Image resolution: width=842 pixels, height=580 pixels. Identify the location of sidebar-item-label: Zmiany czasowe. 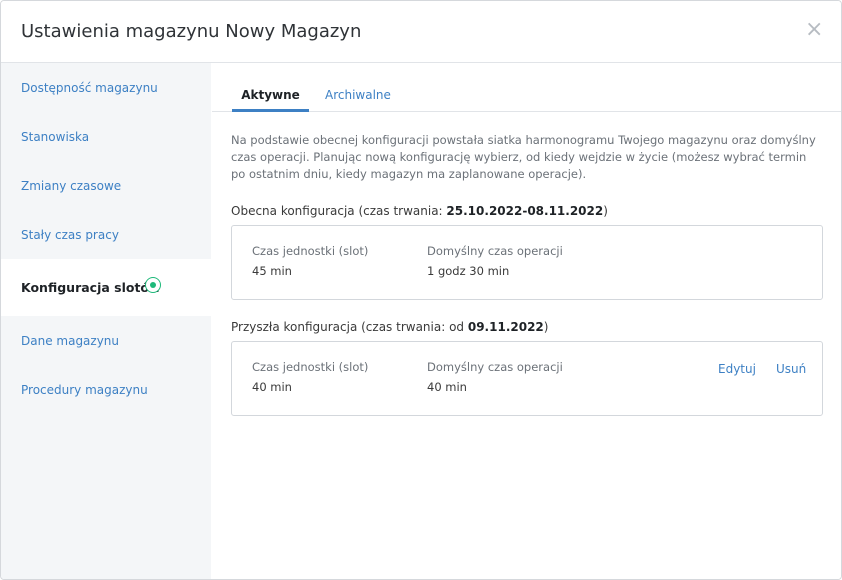
(71, 185).